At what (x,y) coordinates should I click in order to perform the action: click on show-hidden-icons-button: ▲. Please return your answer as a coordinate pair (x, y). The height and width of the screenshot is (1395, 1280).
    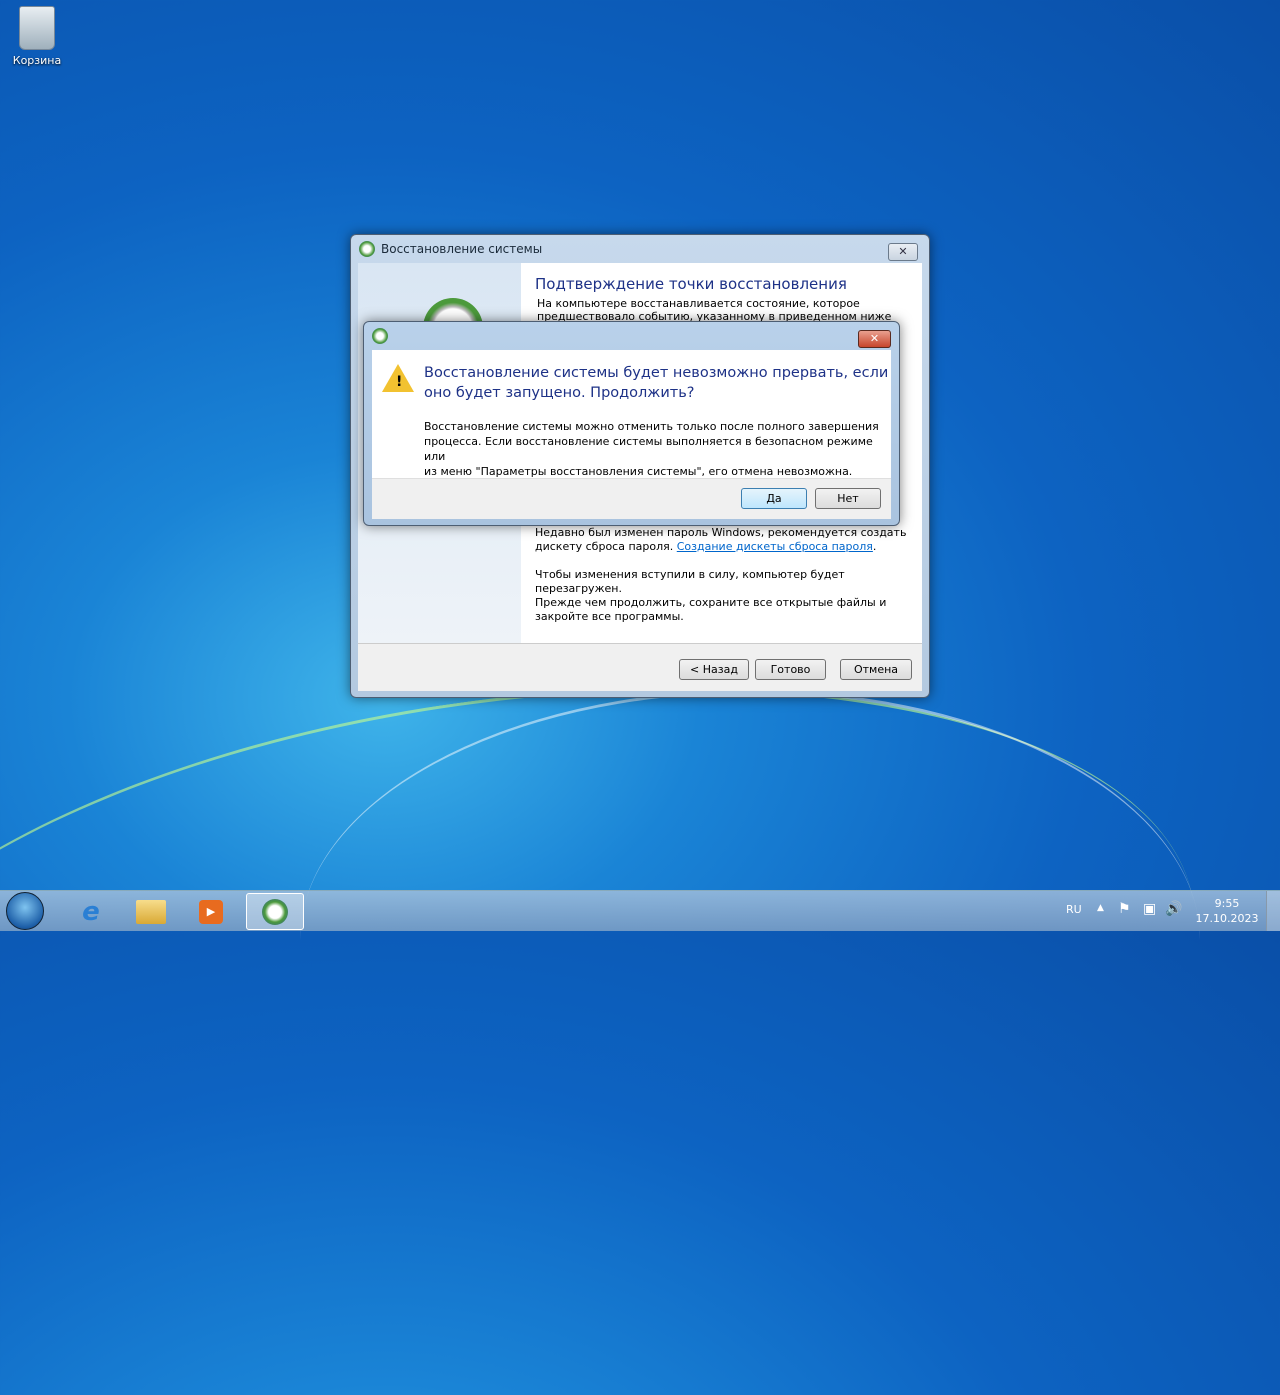
    Looking at the image, I should click on (1100, 908).